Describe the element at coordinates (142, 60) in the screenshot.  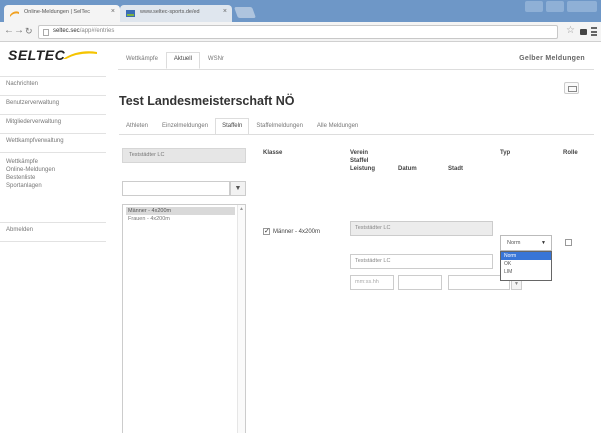
I see `top-nav-wettkaempfe: Wettkämpfe` at that location.